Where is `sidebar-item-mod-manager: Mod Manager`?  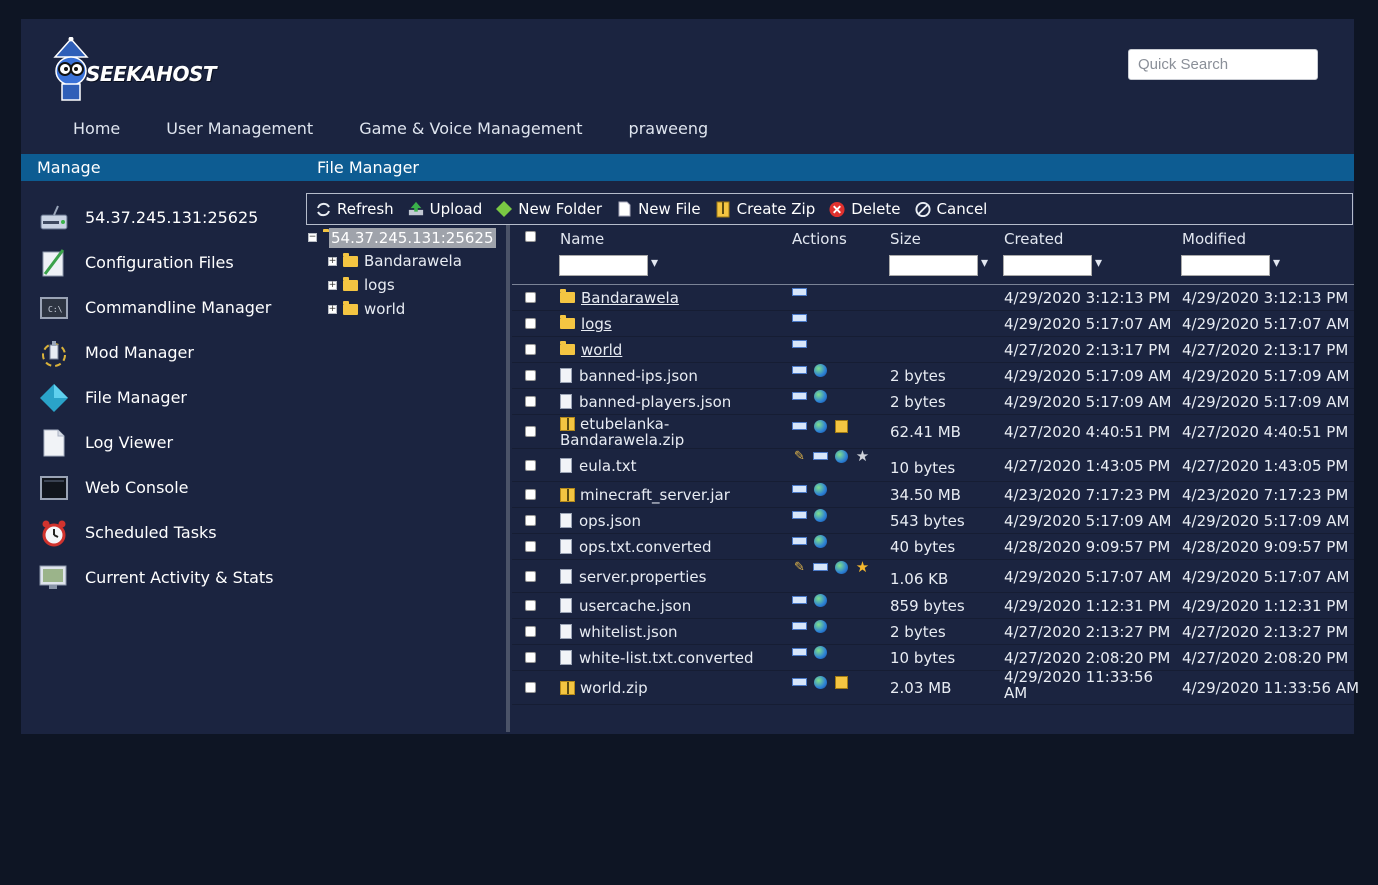
sidebar-item-mod-manager: Mod Manager is located at coordinates (174, 352).